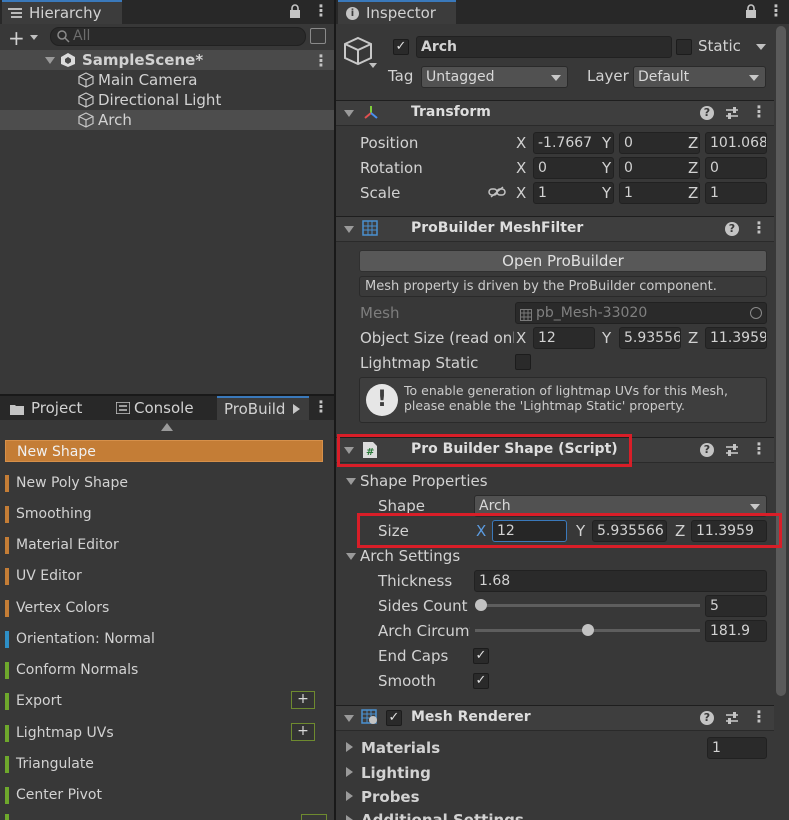 This screenshot has height=820, width=789. What do you see at coordinates (494, 77) in the screenshot?
I see `tag-dropdown: Untagged` at bounding box center [494, 77].